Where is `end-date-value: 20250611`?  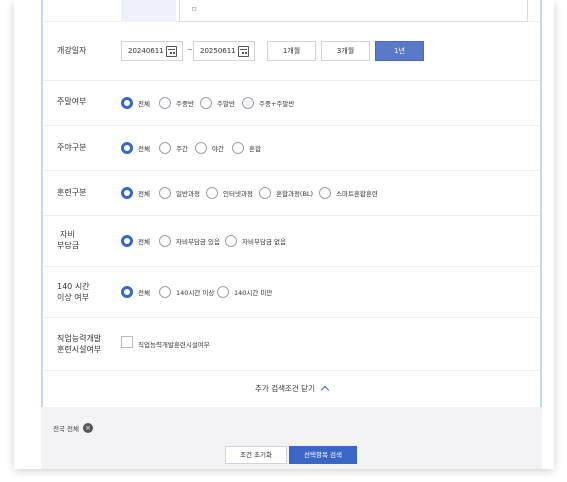
end-date-value: 20250611 is located at coordinates (218, 51).